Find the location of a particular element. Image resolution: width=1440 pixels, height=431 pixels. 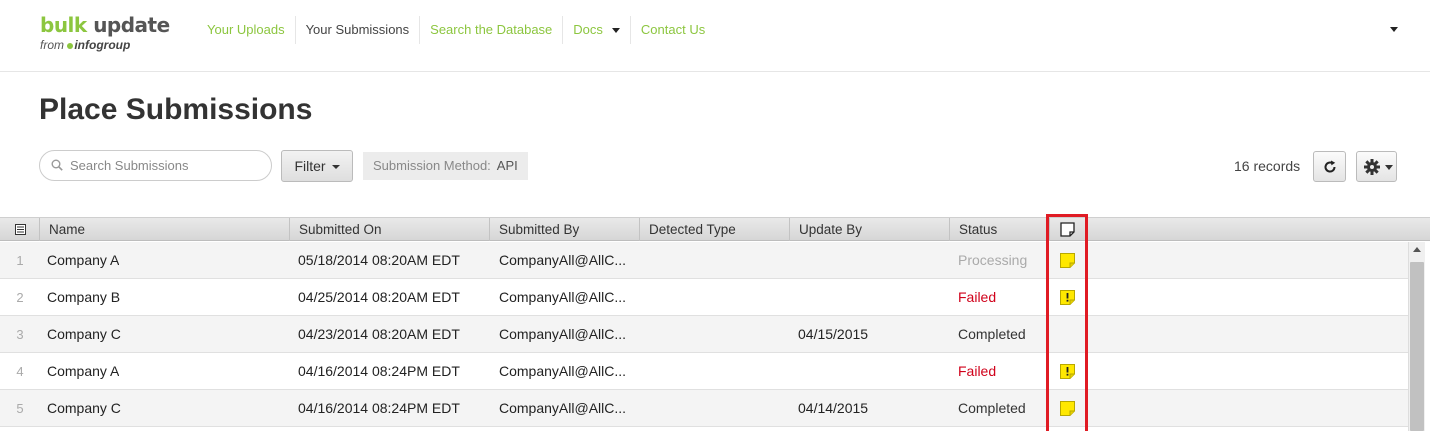

grid-scrollbar is located at coordinates (1416, 336).